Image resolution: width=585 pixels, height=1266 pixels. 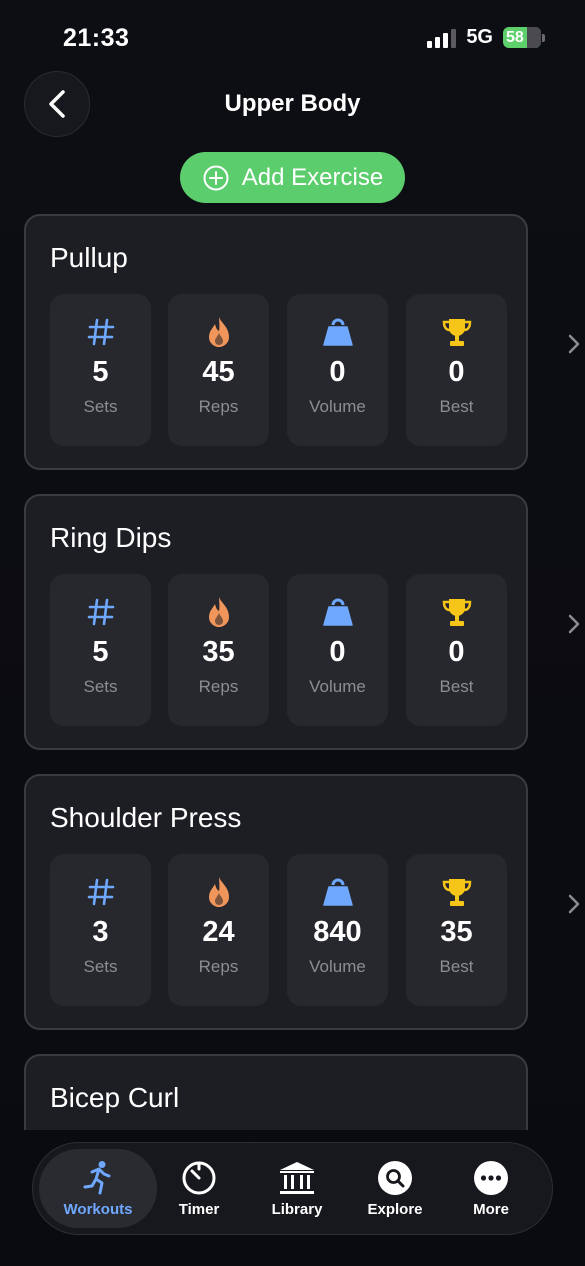 I want to click on stat-tile-volume: 840 Volume, so click(x=337, y=930).